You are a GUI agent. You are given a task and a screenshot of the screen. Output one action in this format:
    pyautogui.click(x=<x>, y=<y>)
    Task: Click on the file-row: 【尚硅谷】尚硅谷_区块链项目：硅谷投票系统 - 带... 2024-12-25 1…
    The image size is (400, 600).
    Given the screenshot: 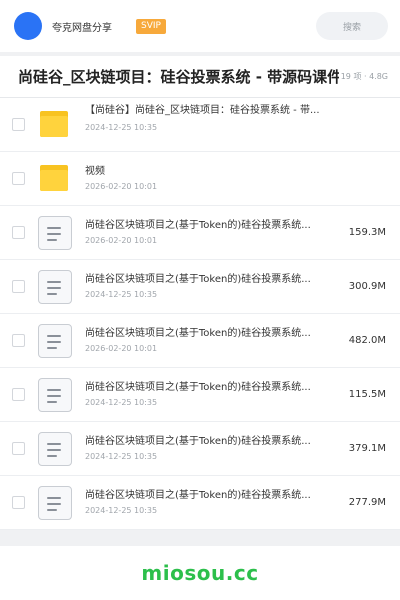 What is the action you would take?
    pyautogui.click(x=200, y=125)
    